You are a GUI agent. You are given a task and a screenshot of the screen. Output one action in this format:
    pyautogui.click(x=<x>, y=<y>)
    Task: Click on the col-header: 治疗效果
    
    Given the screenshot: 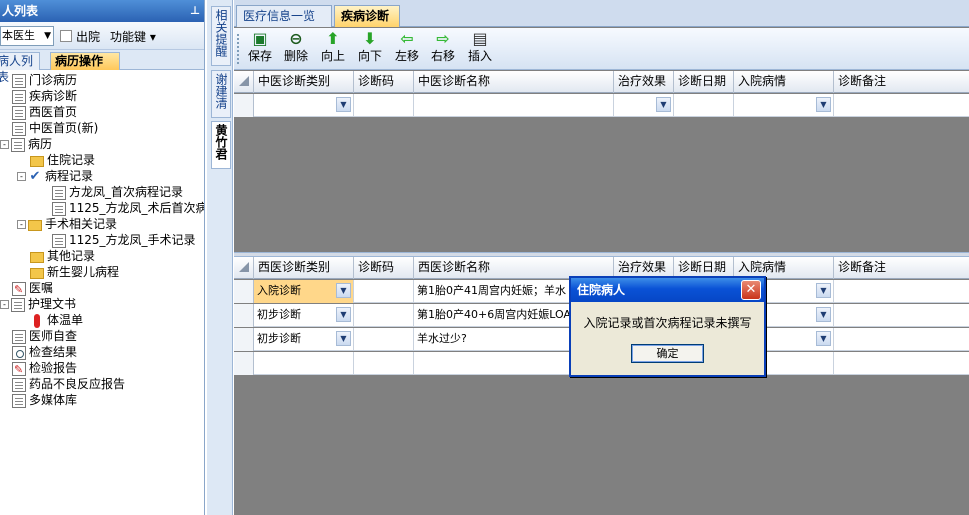 What is the action you would take?
    pyautogui.click(x=644, y=82)
    